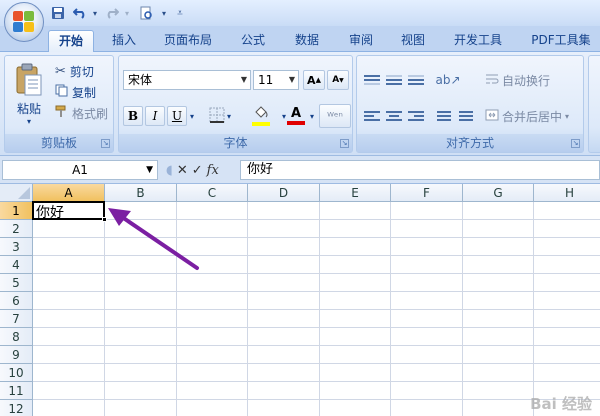 The width and height of the screenshot is (600, 416). I want to click on row-header-4: 4, so click(16, 265).